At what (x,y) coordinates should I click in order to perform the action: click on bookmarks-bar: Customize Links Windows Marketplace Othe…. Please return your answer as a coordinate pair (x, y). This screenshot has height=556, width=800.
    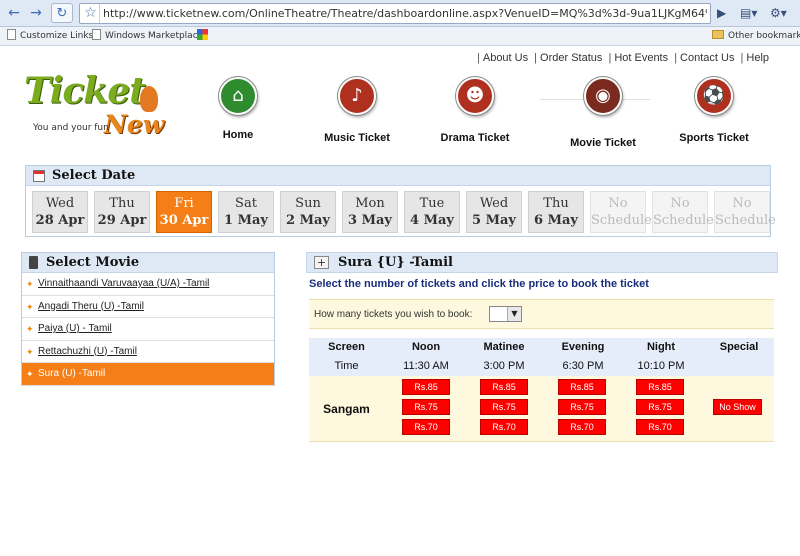
    Looking at the image, I should click on (400, 36).